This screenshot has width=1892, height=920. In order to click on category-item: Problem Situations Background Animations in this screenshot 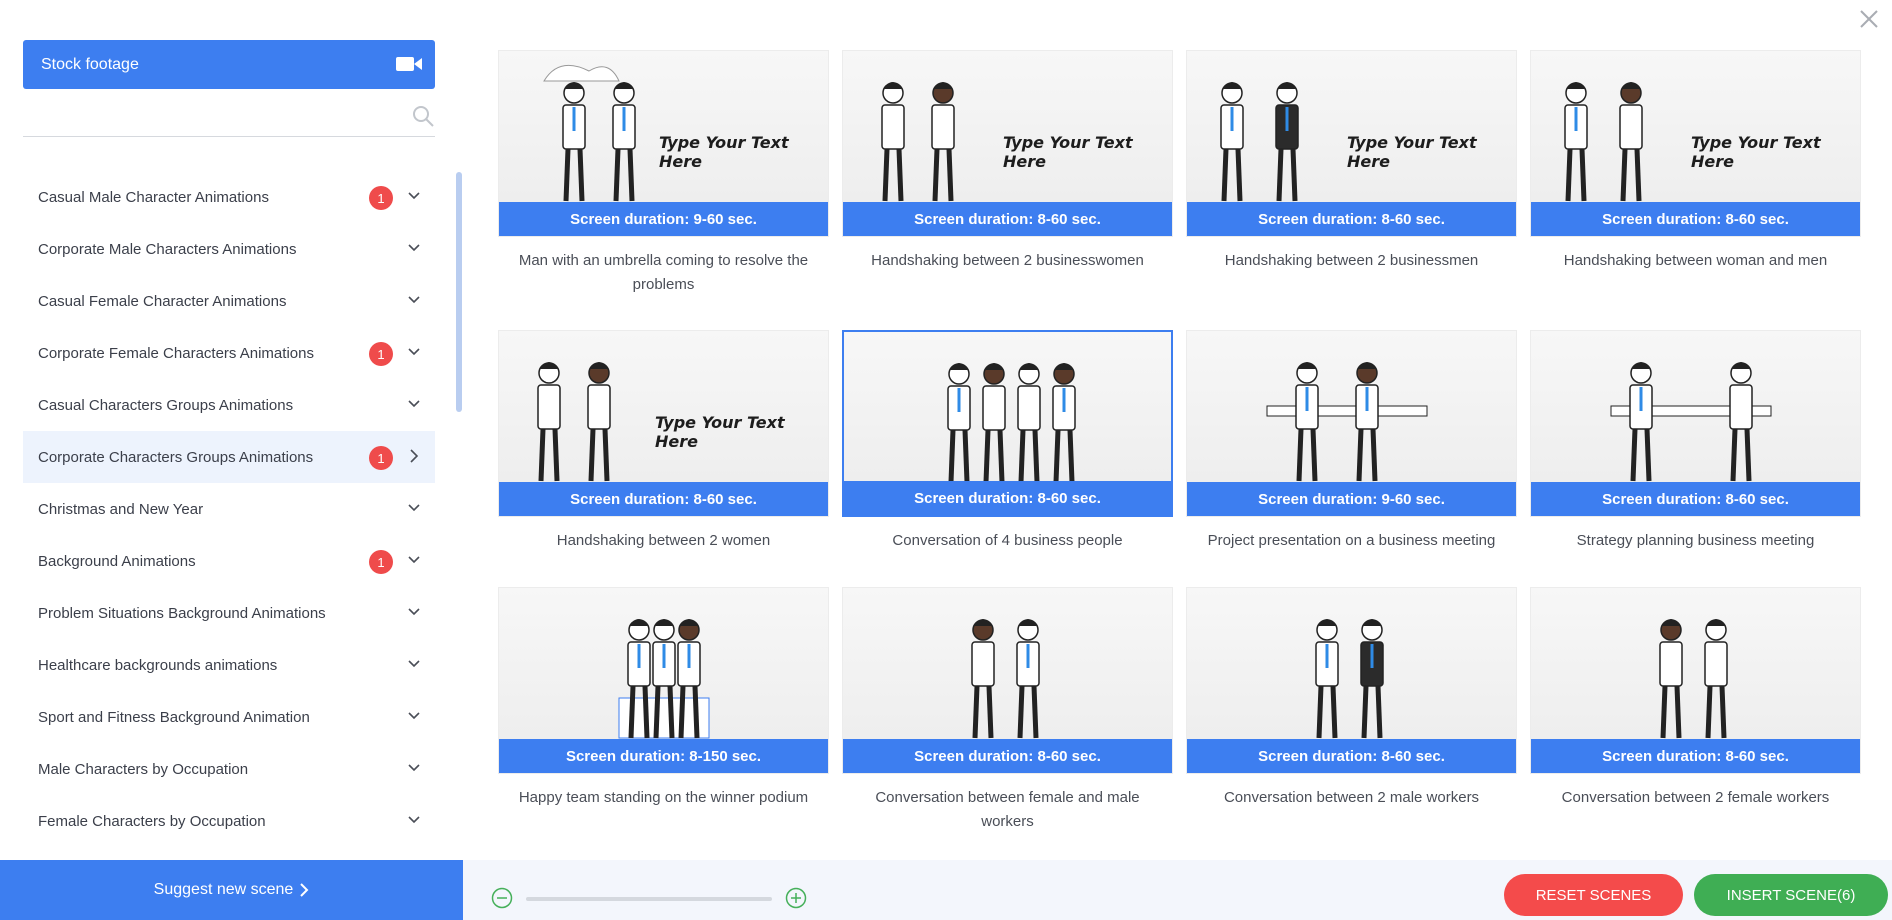, I will do `click(229, 613)`.